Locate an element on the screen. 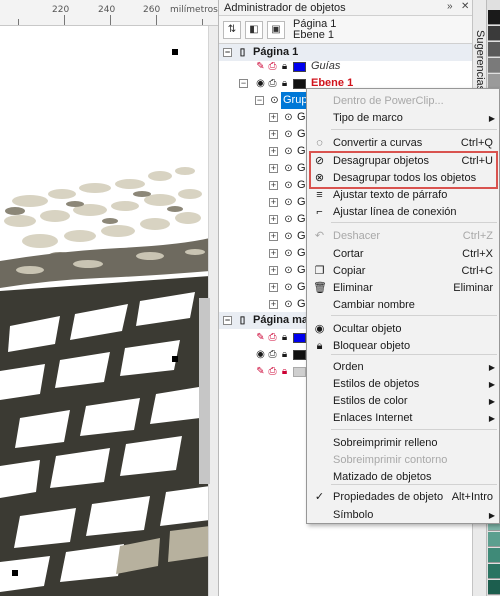  menu-item-copy: ❐ Copiar Ctrl+C is located at coordinates (403, 271).